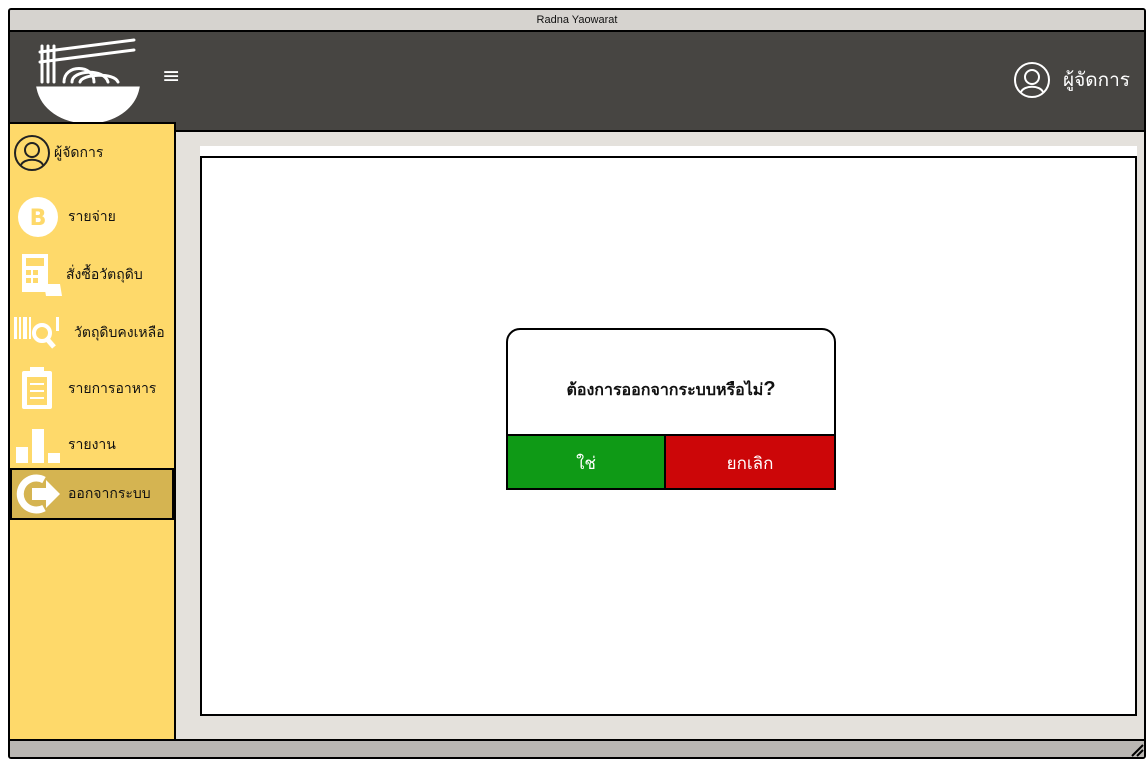  What do you see at coordinates (104, 275) in the screenshot?
I see `sidebar-item-label: สั่งซื้อวัตถุดิบ` at bounding box center [104, 275].